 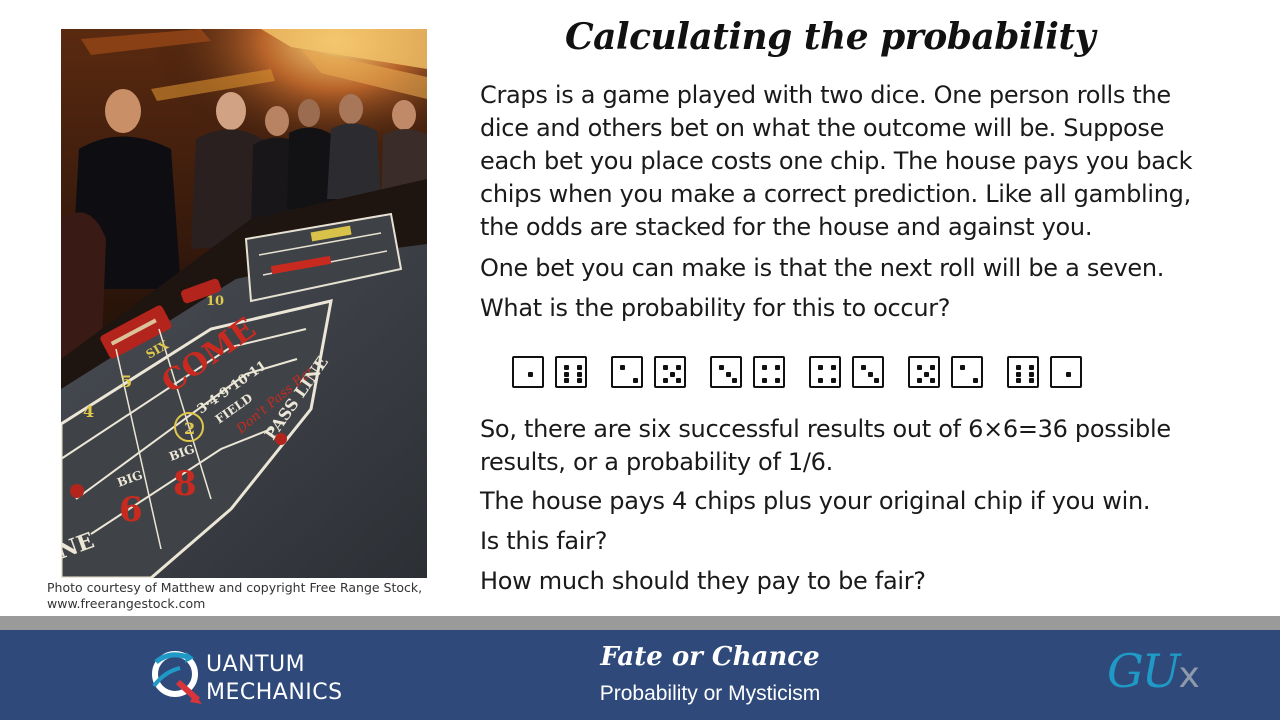 I want to click on quantum-mechanics-logo-icon, so click(x=177, y=677).